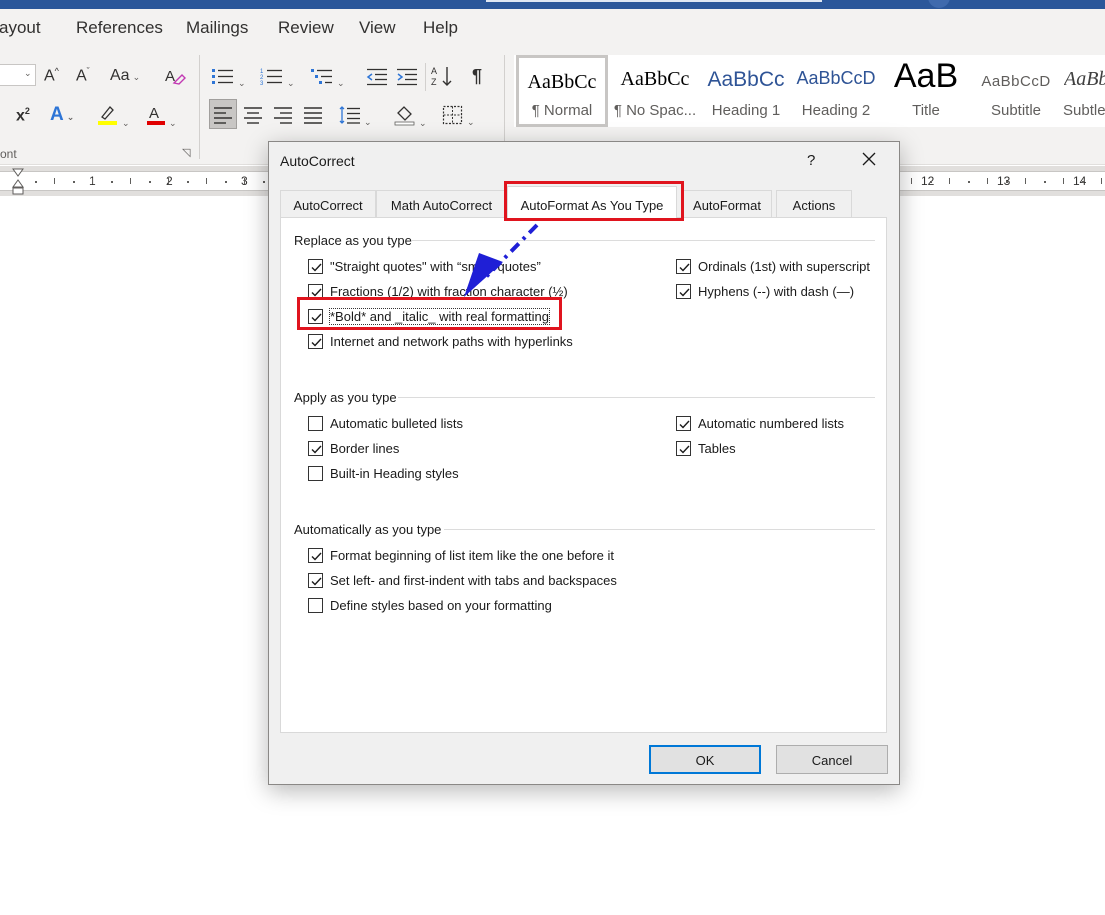 This screenshot has width=1105, height=915. Describe the element at coordinates (429, 316) in the screenshot. I see `option-bold-italic: *Bold* and _italic_ with real formatting` at that location.